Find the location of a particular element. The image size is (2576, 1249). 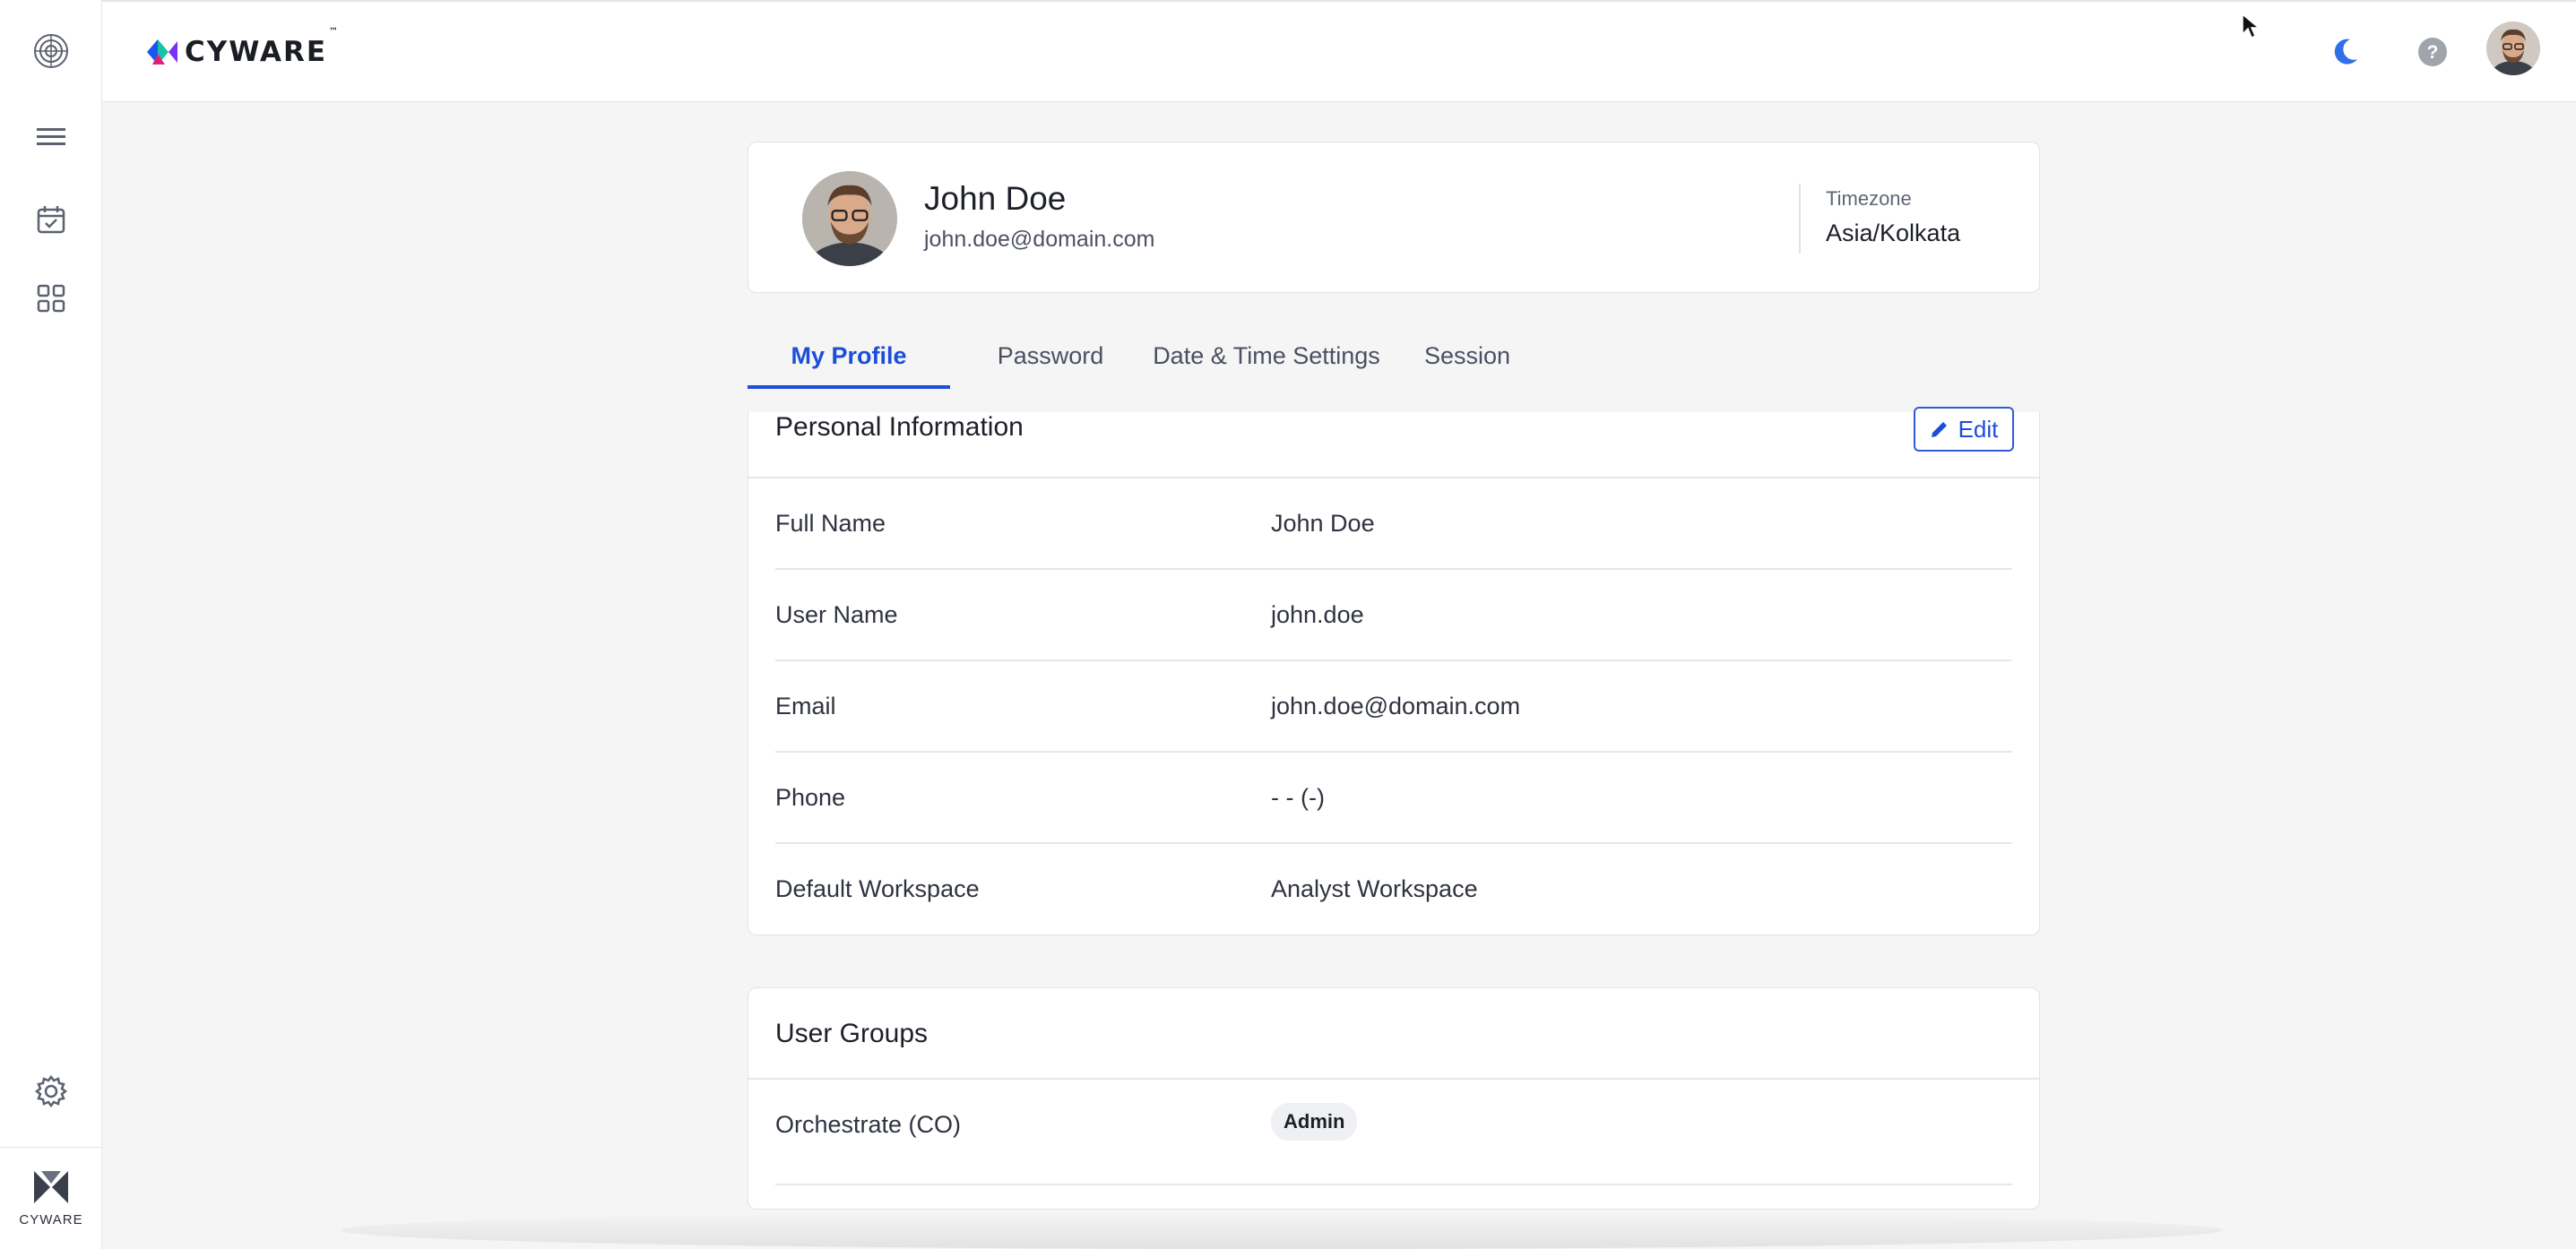

field-value: john.doe is located at coordinates (1317, 614).